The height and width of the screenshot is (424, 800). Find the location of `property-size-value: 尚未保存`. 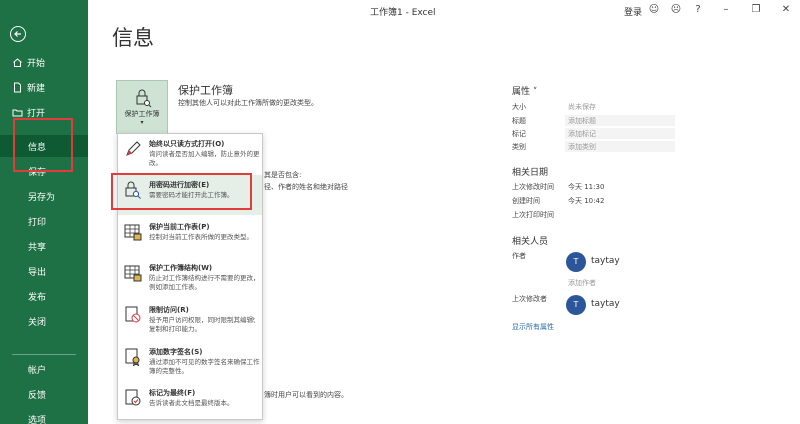

property-size-value: 尚未保存 is located at coordinates (582, 107).